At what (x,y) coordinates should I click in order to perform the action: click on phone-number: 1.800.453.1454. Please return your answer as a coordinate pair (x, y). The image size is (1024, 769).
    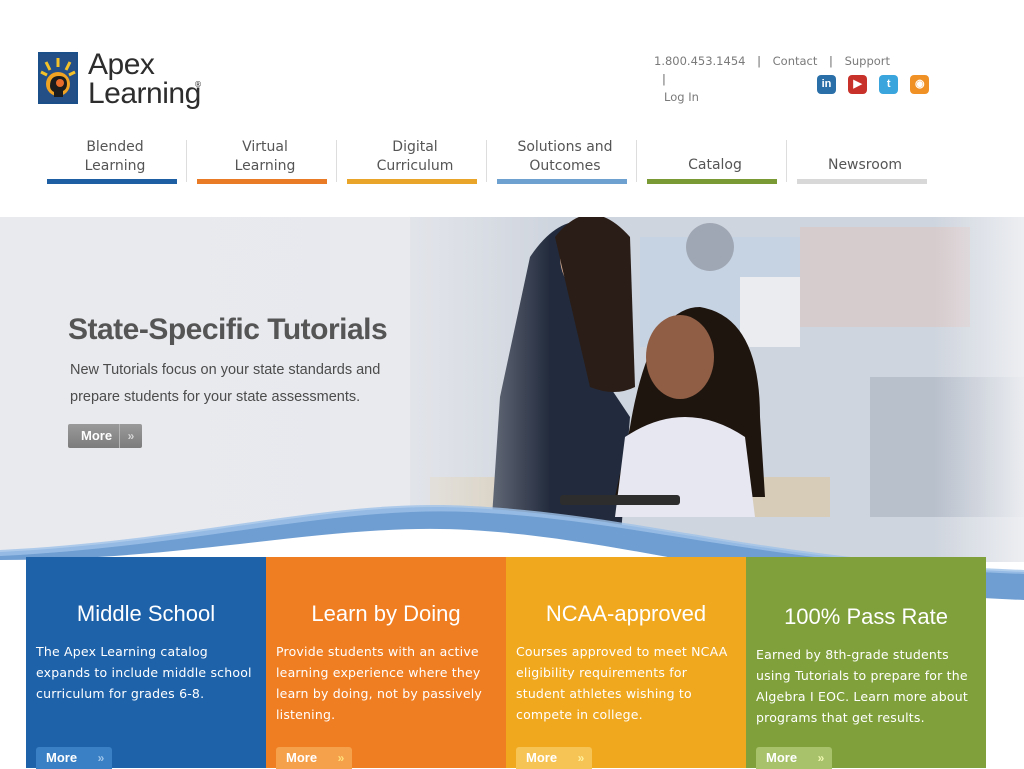
    Looking at the image, I should click on (700, 61).